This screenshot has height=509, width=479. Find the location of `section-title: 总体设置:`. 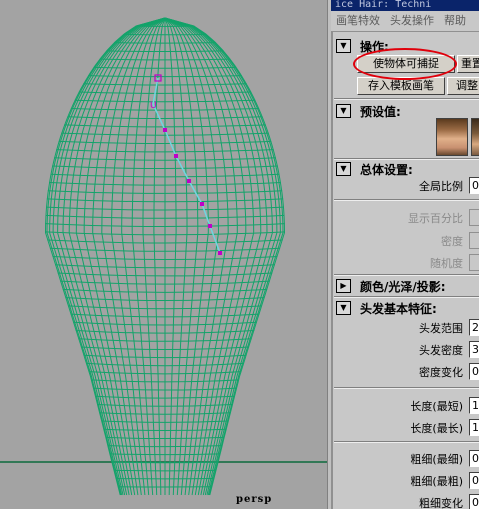

section-title: 总体设置: is located at coordinates (386, 170).